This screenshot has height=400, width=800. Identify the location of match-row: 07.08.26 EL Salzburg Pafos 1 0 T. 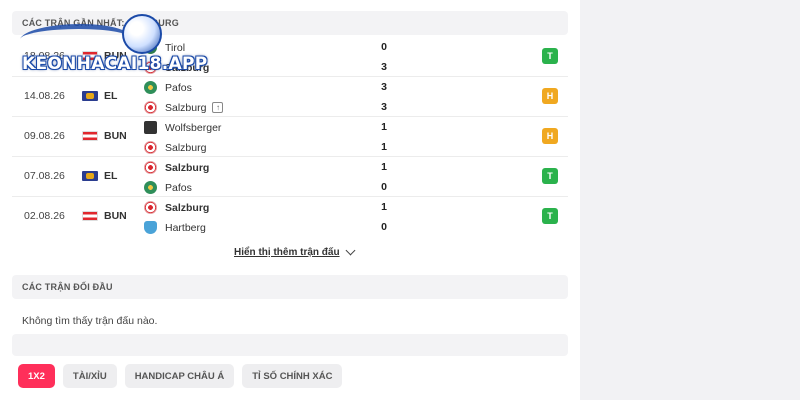
(290, 176).